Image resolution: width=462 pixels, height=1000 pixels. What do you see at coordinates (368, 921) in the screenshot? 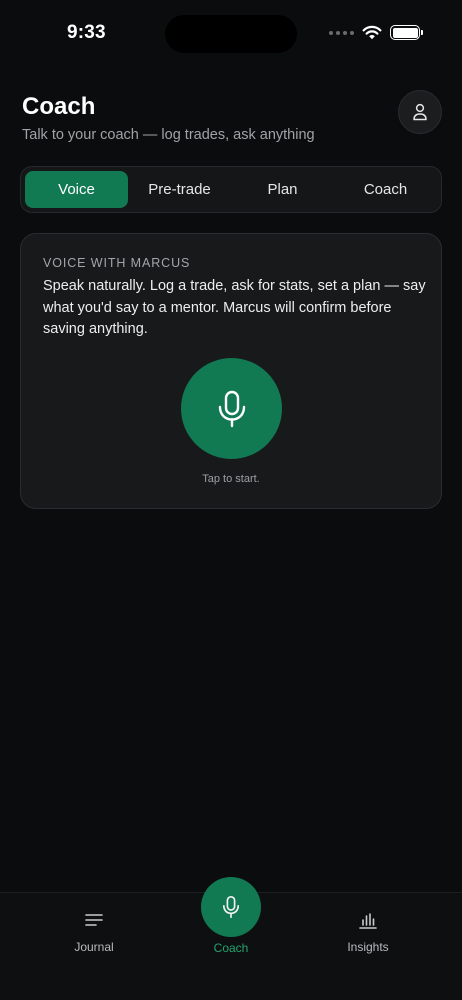
I see `bar-chart-icon` at bounding box center [368, 921].